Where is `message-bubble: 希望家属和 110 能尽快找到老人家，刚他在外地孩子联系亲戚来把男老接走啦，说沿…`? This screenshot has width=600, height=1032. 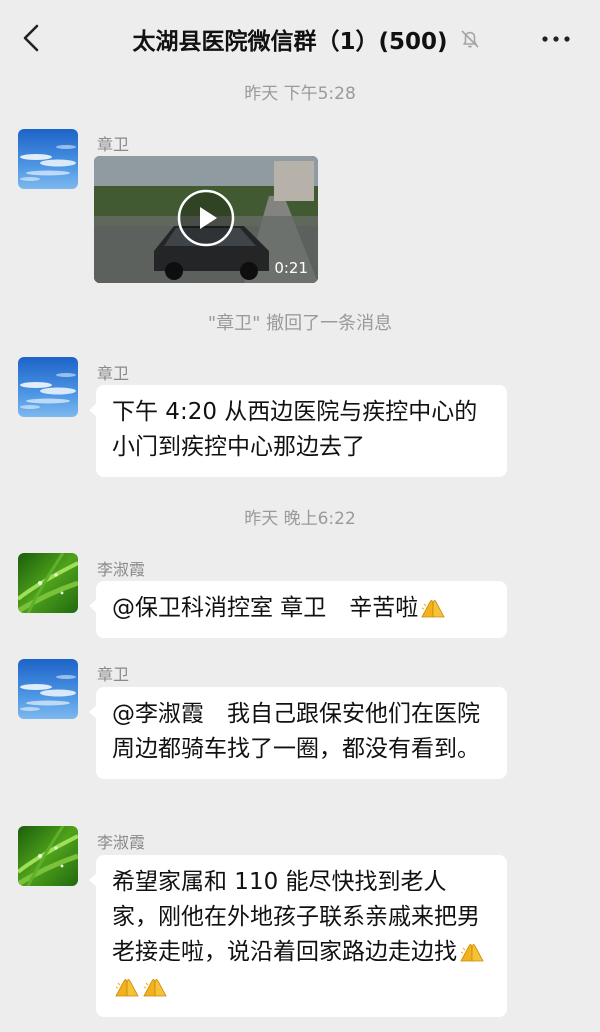 message-bubble: 希望家属和 110 能尽快找到老人家，刚他在外地孩子联系亲戚来把男老接走啦，说沿… is located at coordinates (298, 936).